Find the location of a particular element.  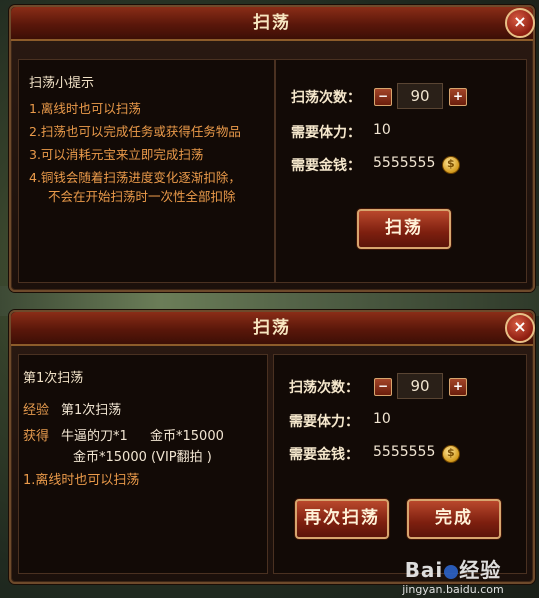

obtained-item: 牛逼的刀*1 is located at coordinates (94, 436).